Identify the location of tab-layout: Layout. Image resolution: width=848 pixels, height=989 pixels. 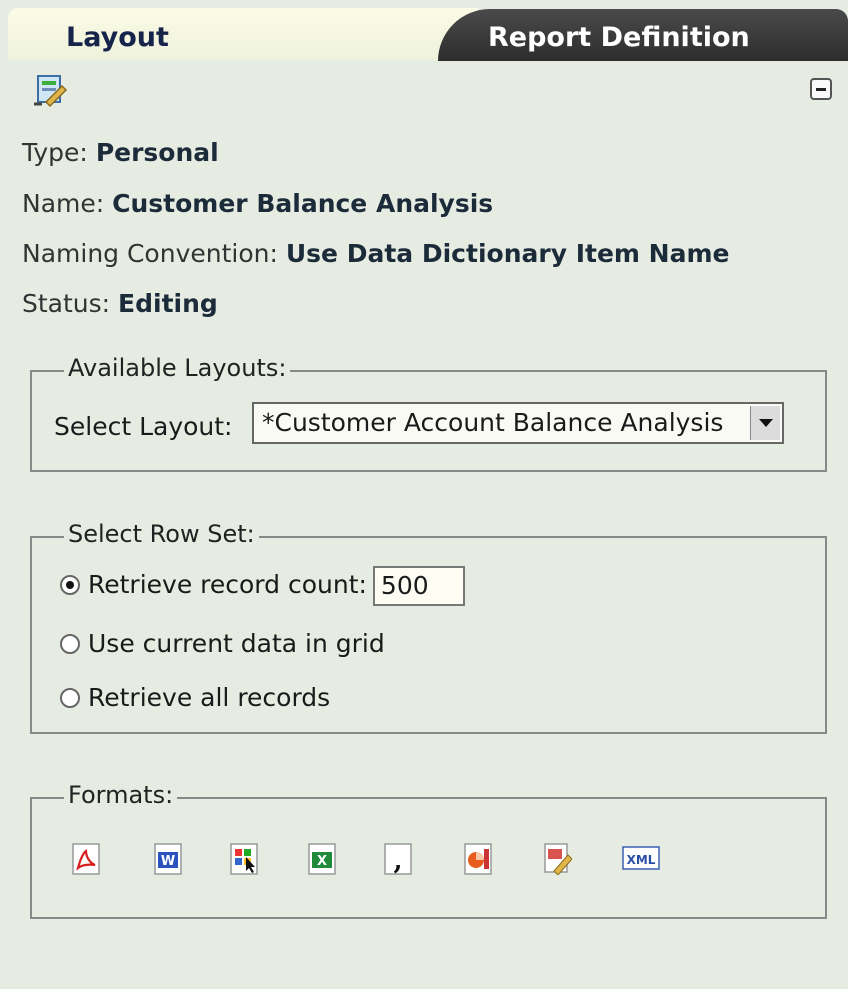
(243, 34).